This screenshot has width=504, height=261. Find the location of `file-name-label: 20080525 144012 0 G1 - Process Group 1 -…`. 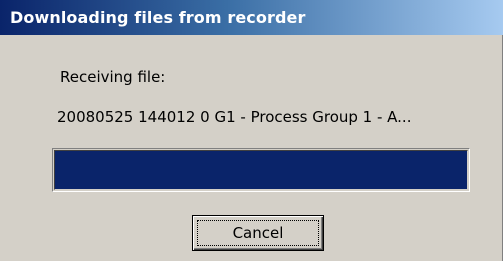

file-name-label: 20080525 144012 0 G1 - Process Group 1 -… is located at coordinates (234, 117).